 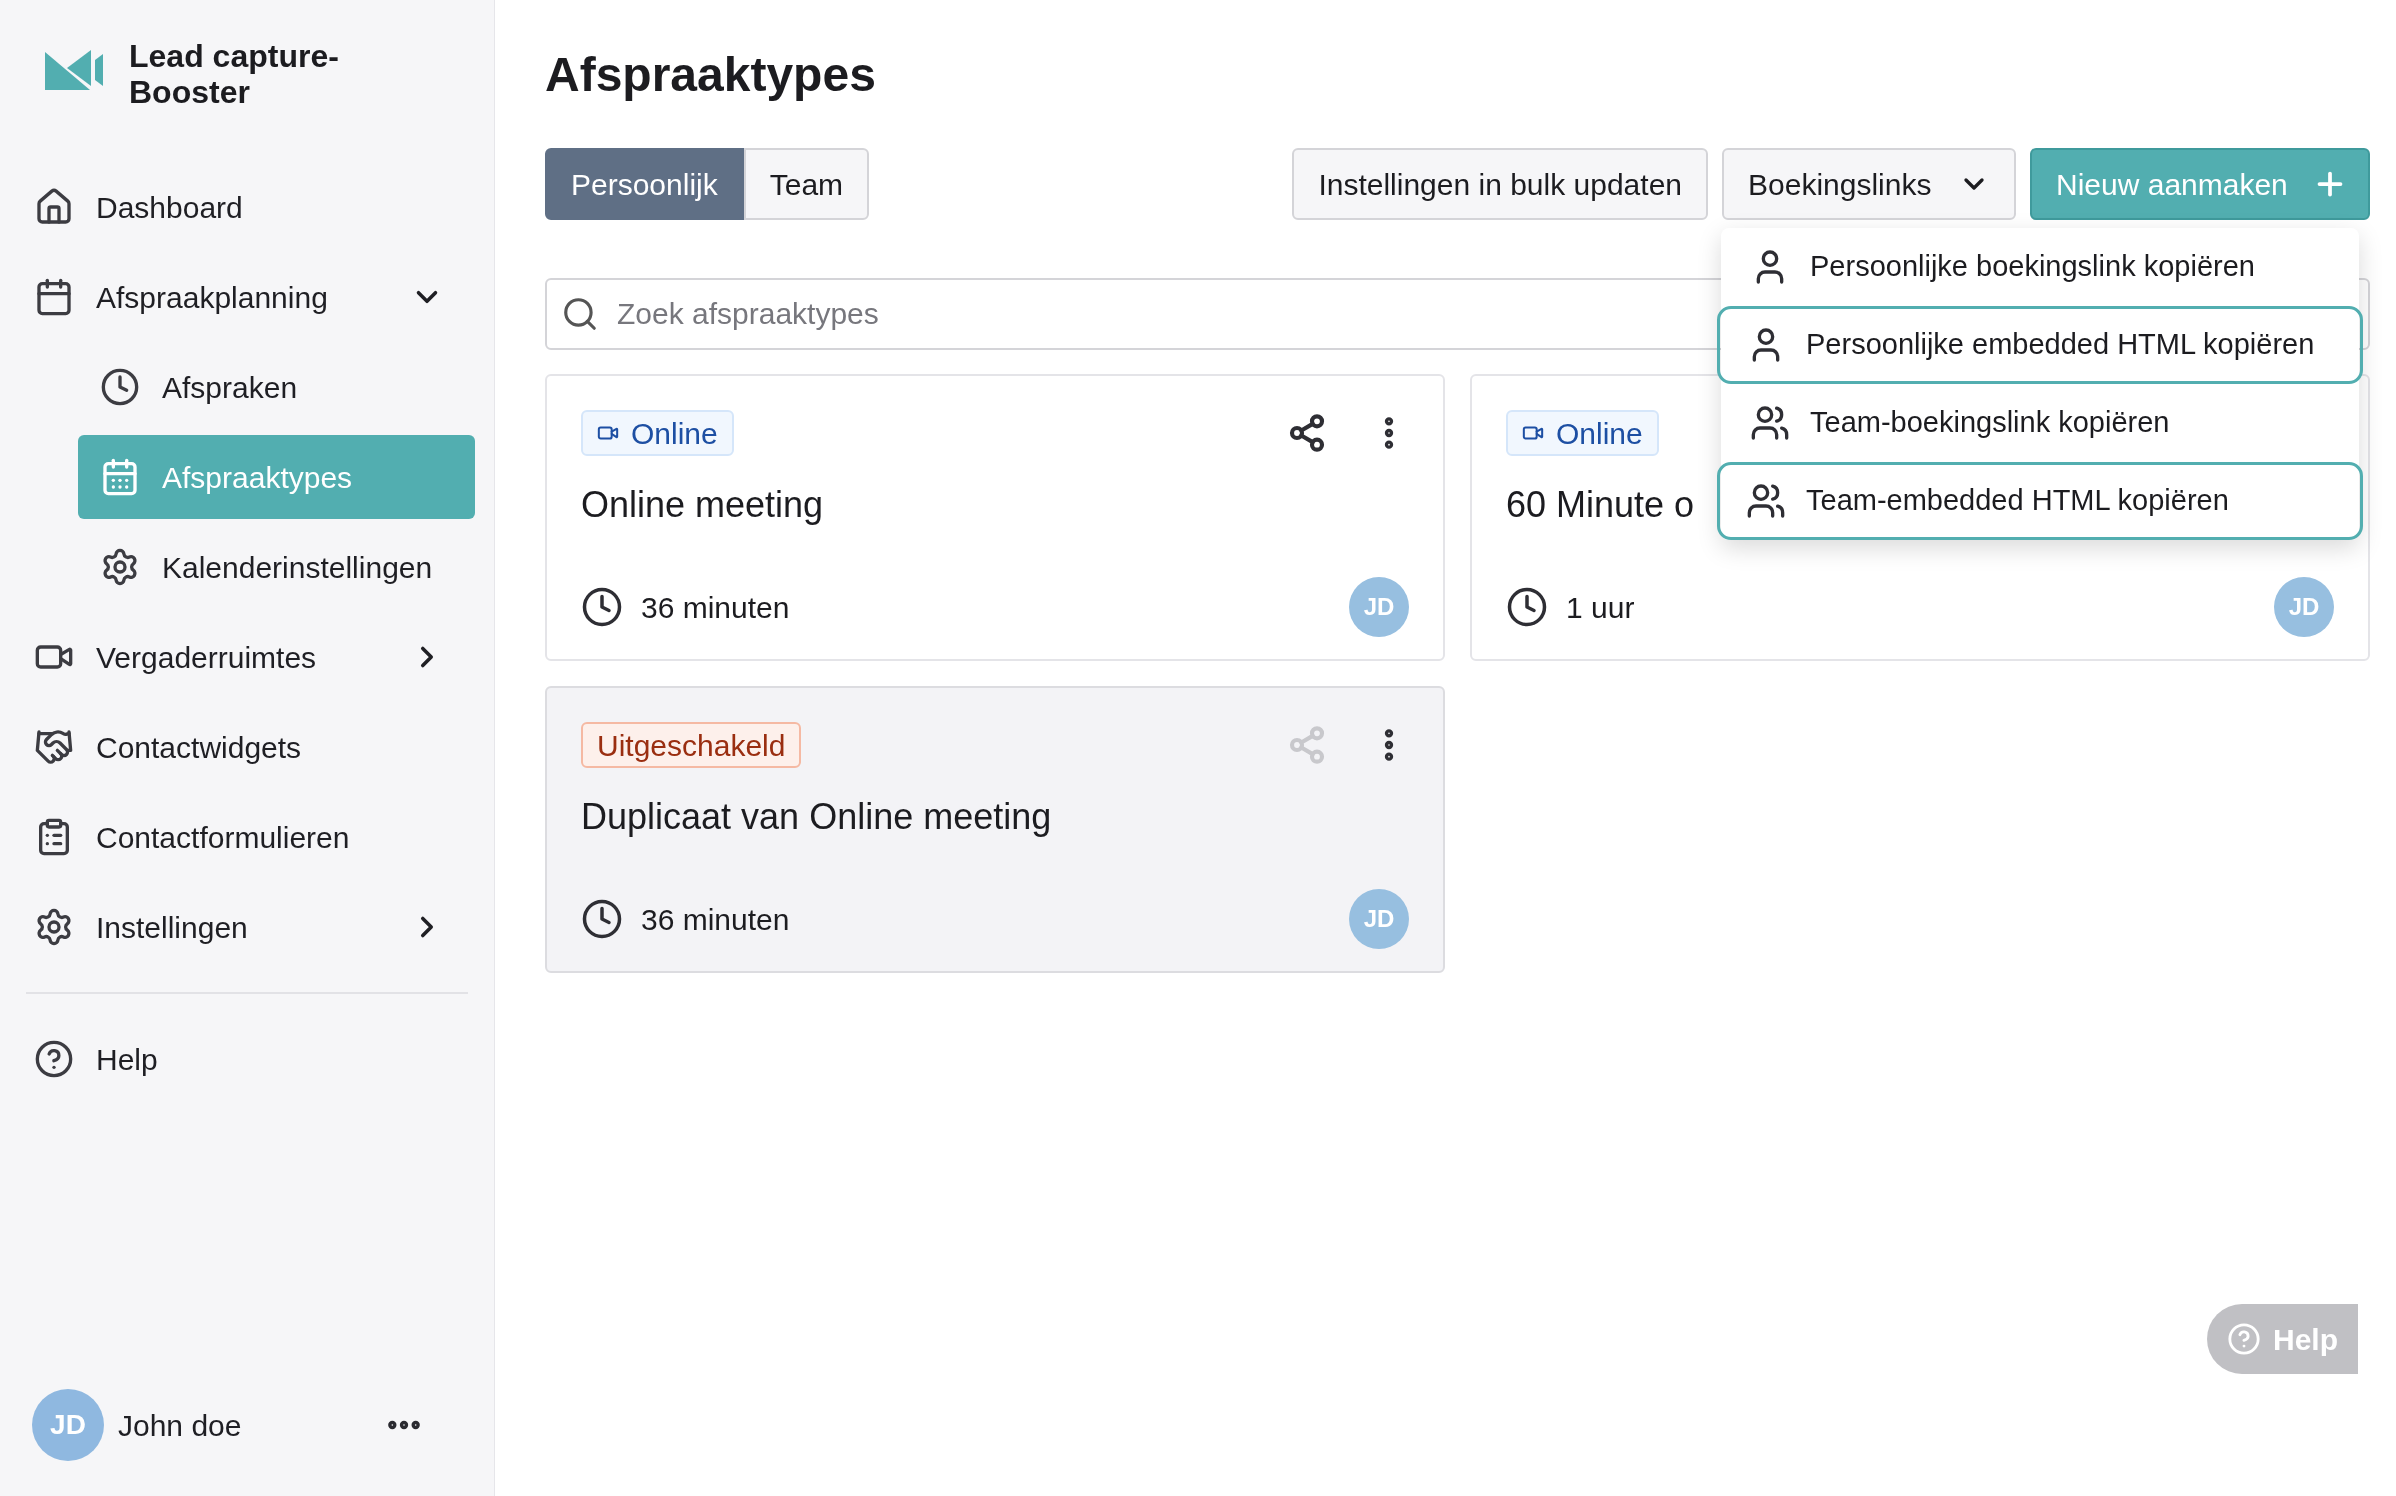 What do you see at coordinates (1600, 505) in the screenshot?
I see `card-title: 60 Minute o` at bounding box center [1600, 505].